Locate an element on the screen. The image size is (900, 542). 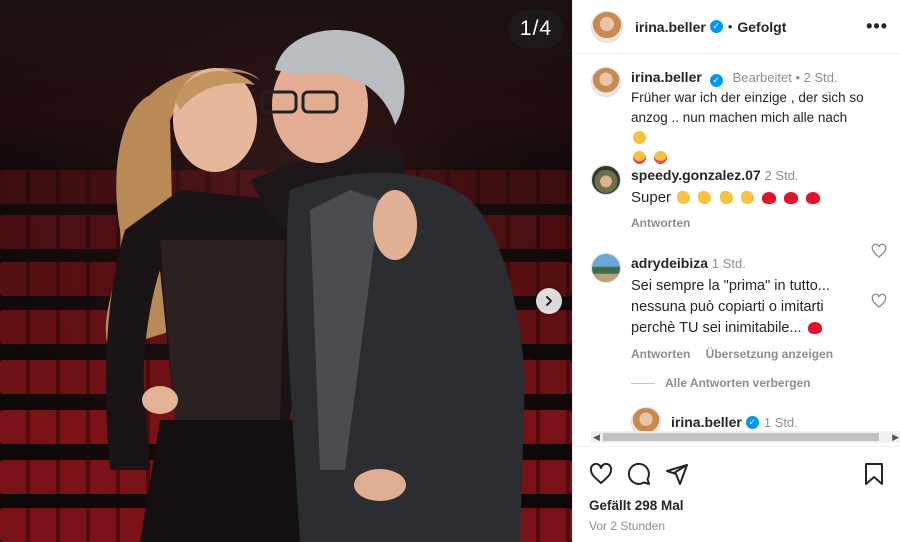
scroll-left-icon: ◀ is located at coordinates (596, 437).